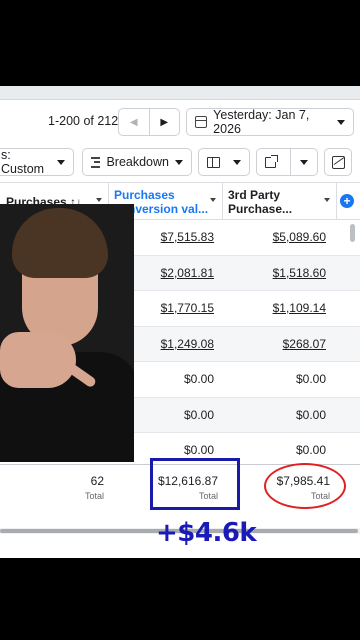  Describe the element at coordinates (336, 201) in the screenshot. I see `column-divider` at that location.